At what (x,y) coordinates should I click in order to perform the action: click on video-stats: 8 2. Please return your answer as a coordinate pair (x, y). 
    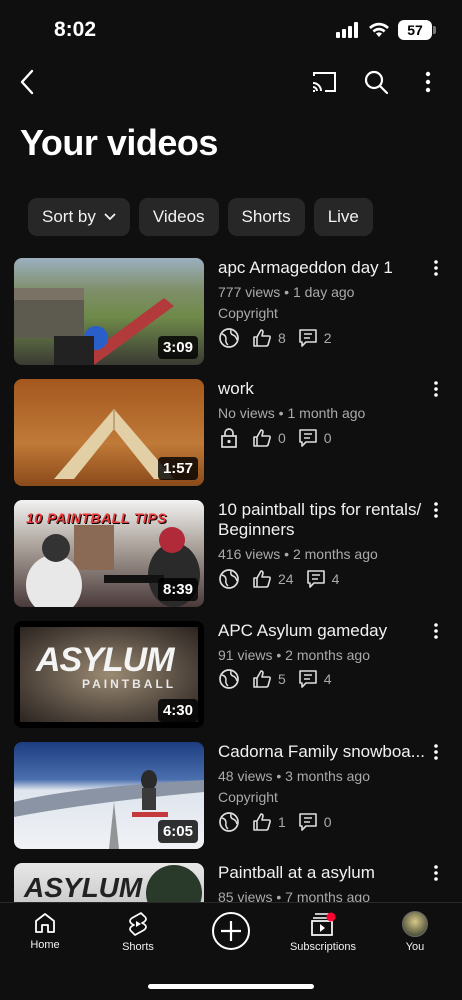
    Looking at the image, I should click on (281, 338).